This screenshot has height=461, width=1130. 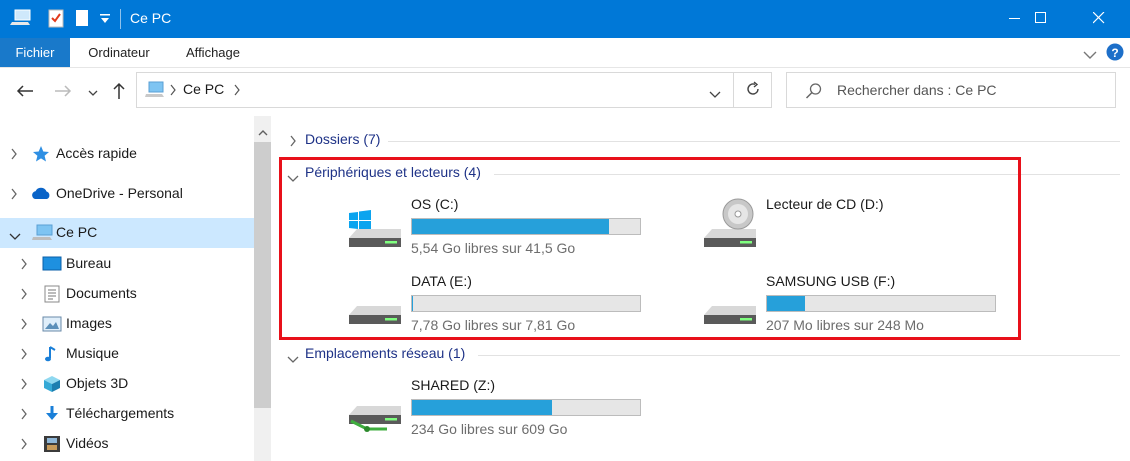 What do you see at coordinates (127, 154) in the screenshot?
I see `sidebar-item-acces-rapide: Accès rapide` at bounding box center [127, 154].